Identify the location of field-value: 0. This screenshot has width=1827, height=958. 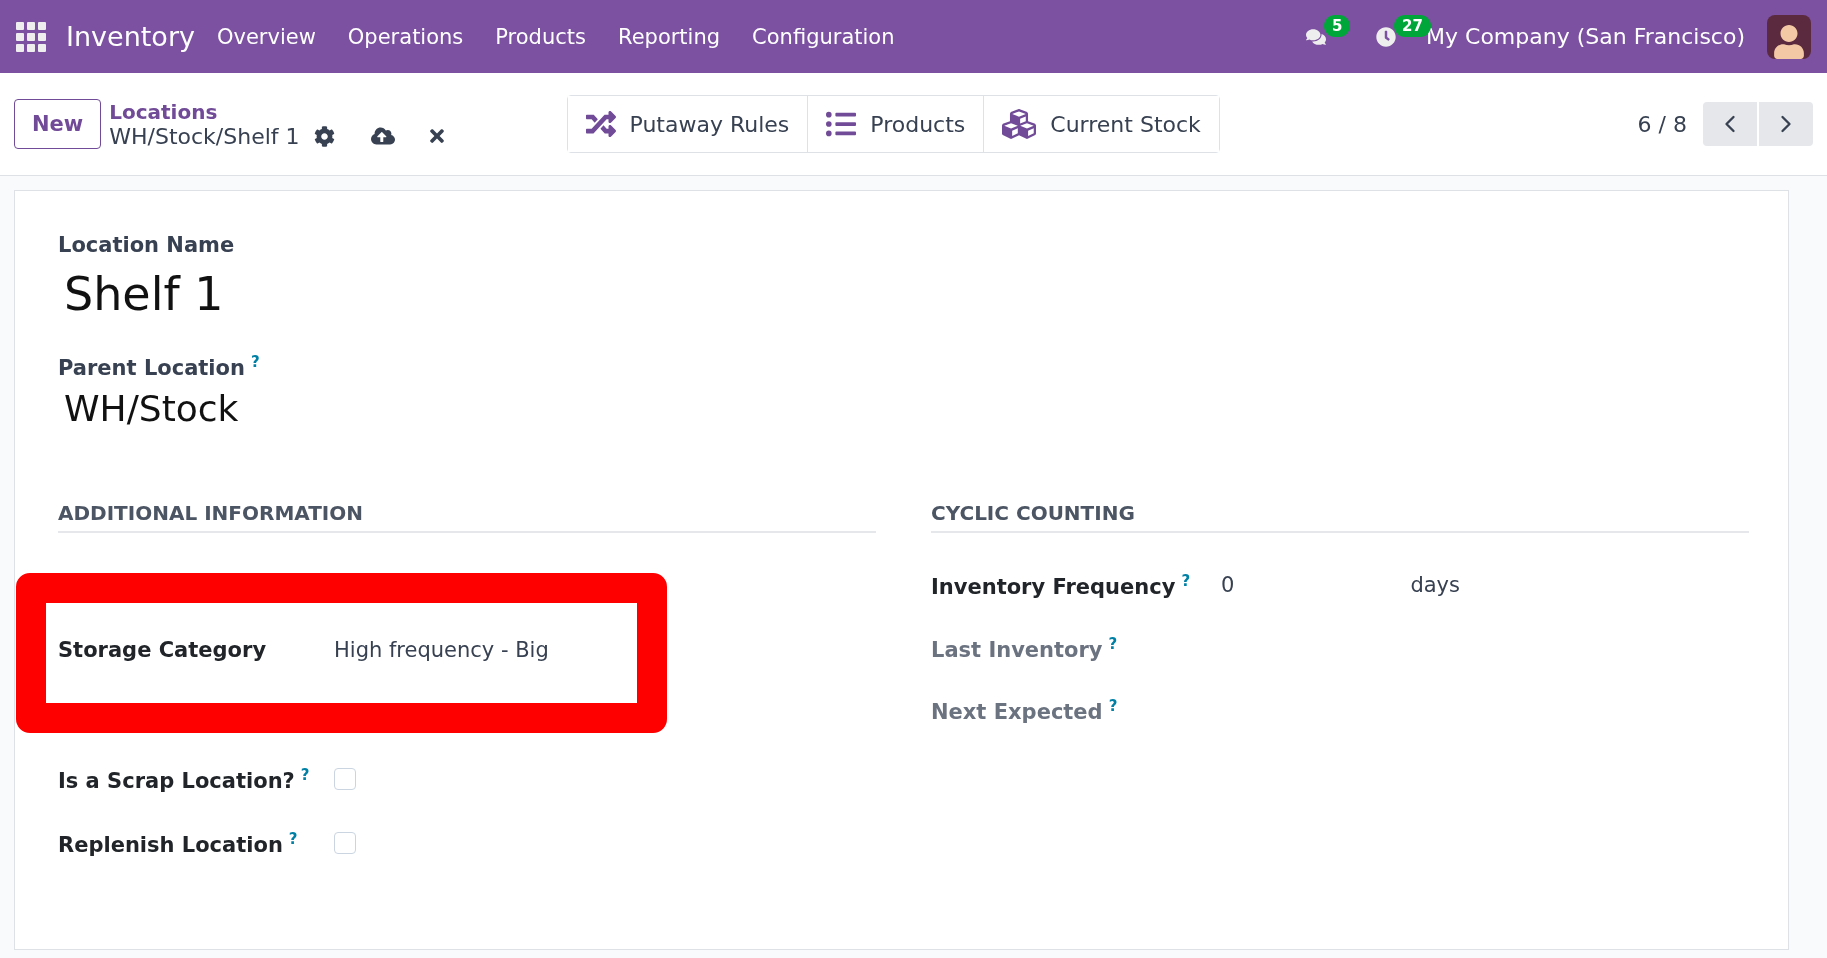
(1228, 585).